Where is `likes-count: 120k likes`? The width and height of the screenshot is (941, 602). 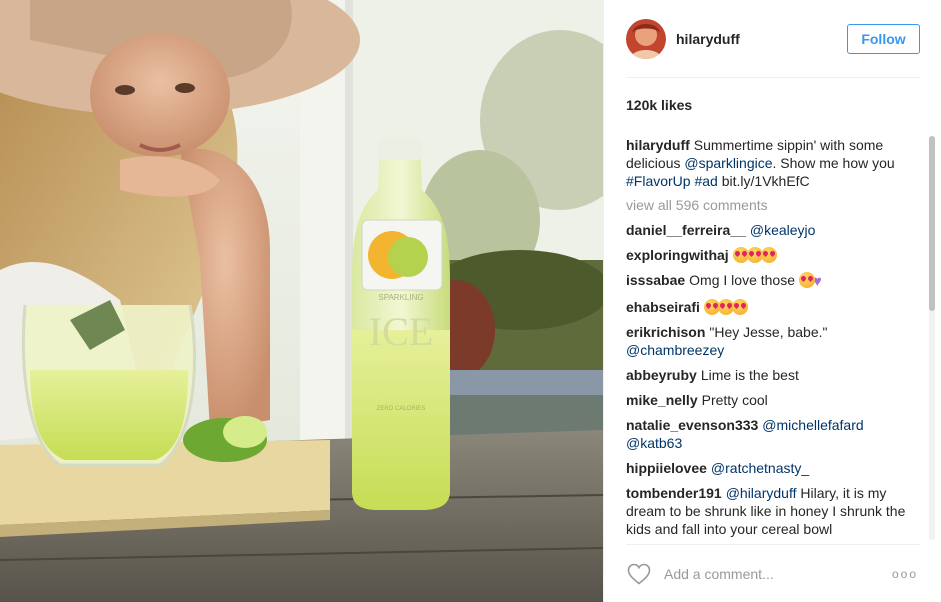 likes-count: 120k likes is located at coordinates (659, 105).